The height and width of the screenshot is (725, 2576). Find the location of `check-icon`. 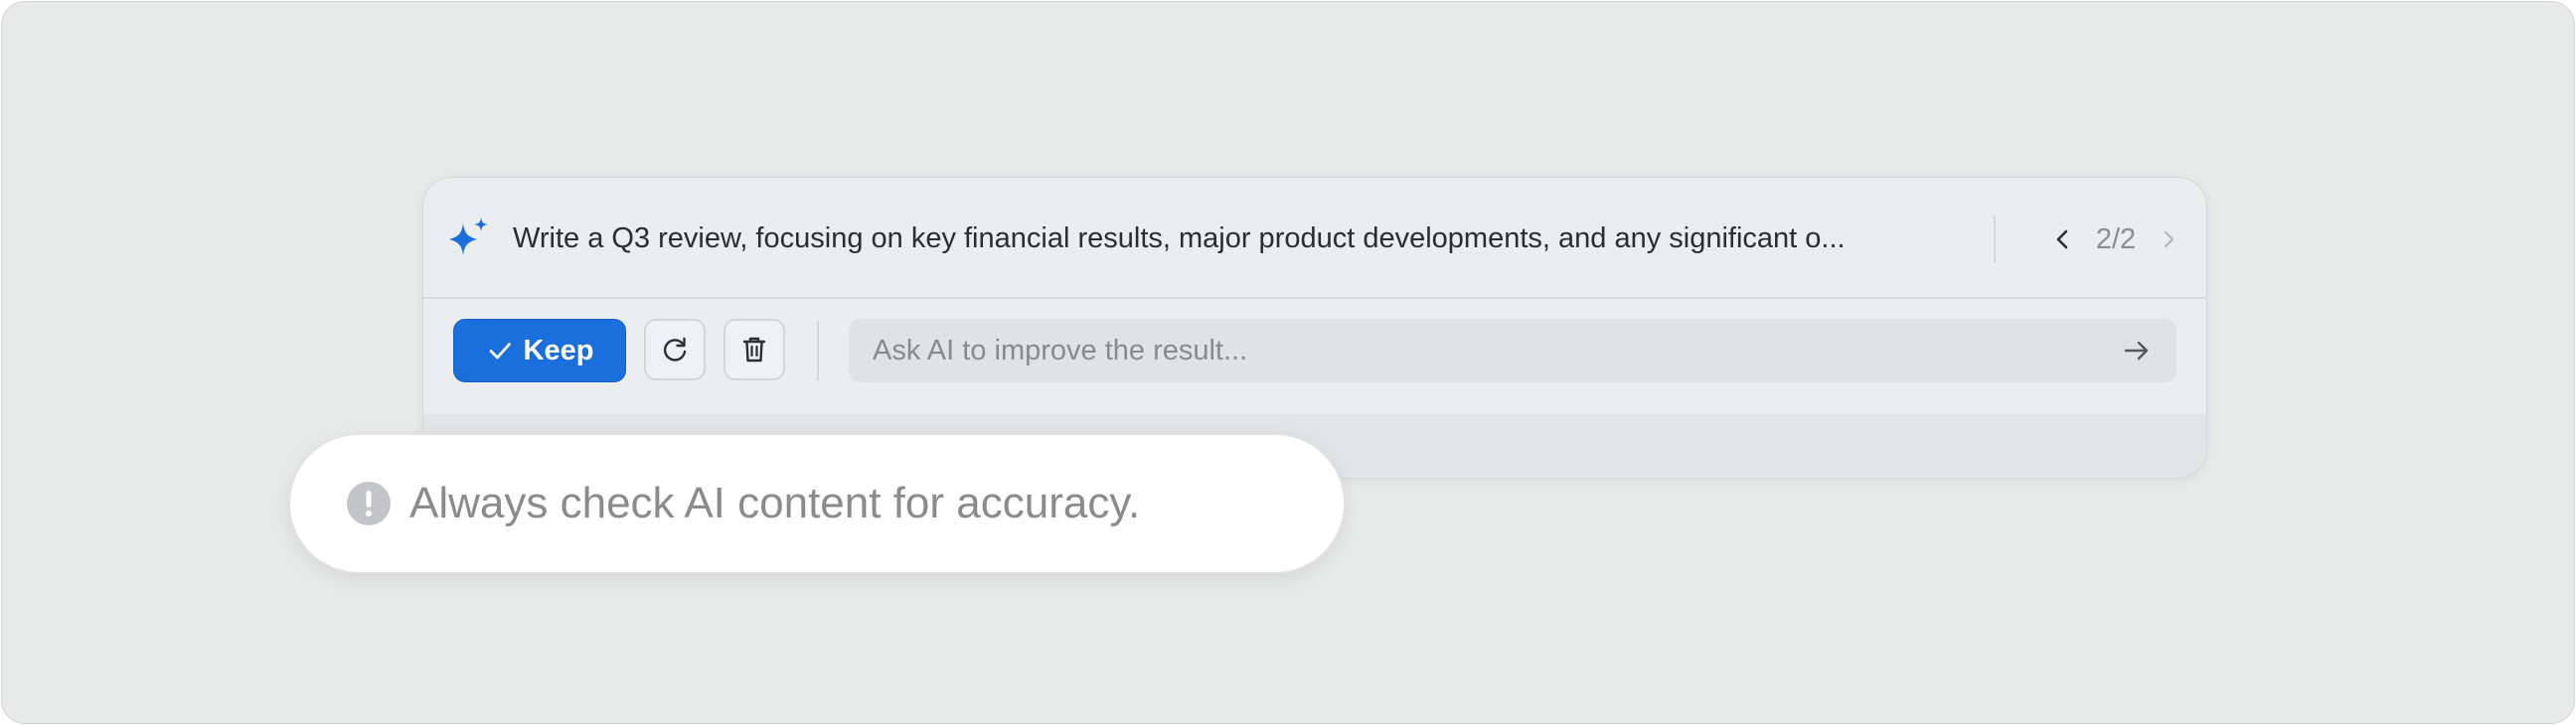

check-icon is located at coordinates (500, 351).